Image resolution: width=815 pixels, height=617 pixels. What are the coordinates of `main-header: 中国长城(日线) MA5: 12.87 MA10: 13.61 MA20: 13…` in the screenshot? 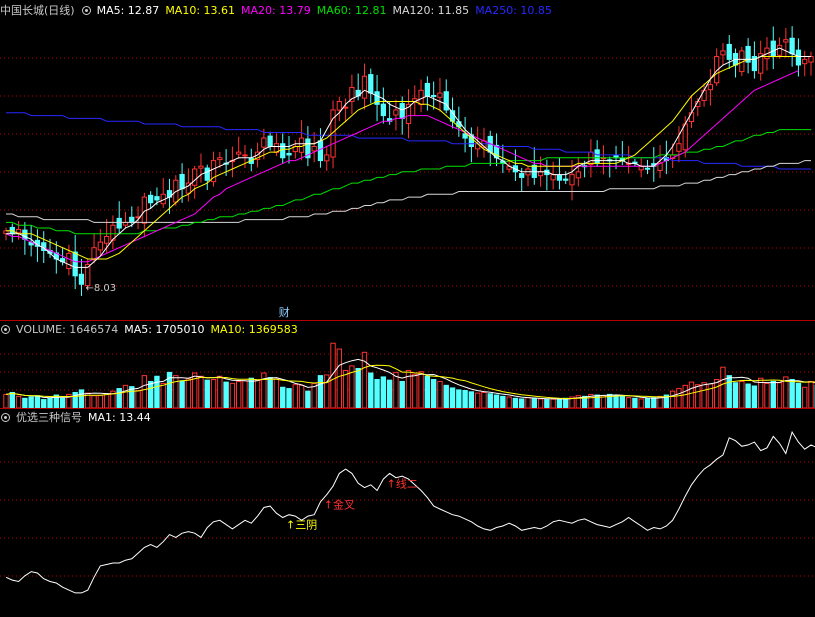 It's located at (279, 10).